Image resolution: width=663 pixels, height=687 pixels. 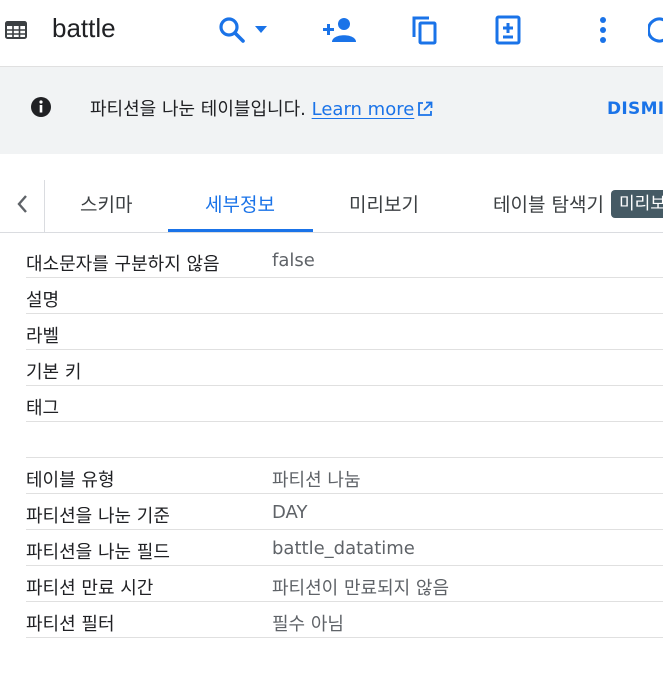 I want to click on refresh-icon, so click(x=655, y=30).